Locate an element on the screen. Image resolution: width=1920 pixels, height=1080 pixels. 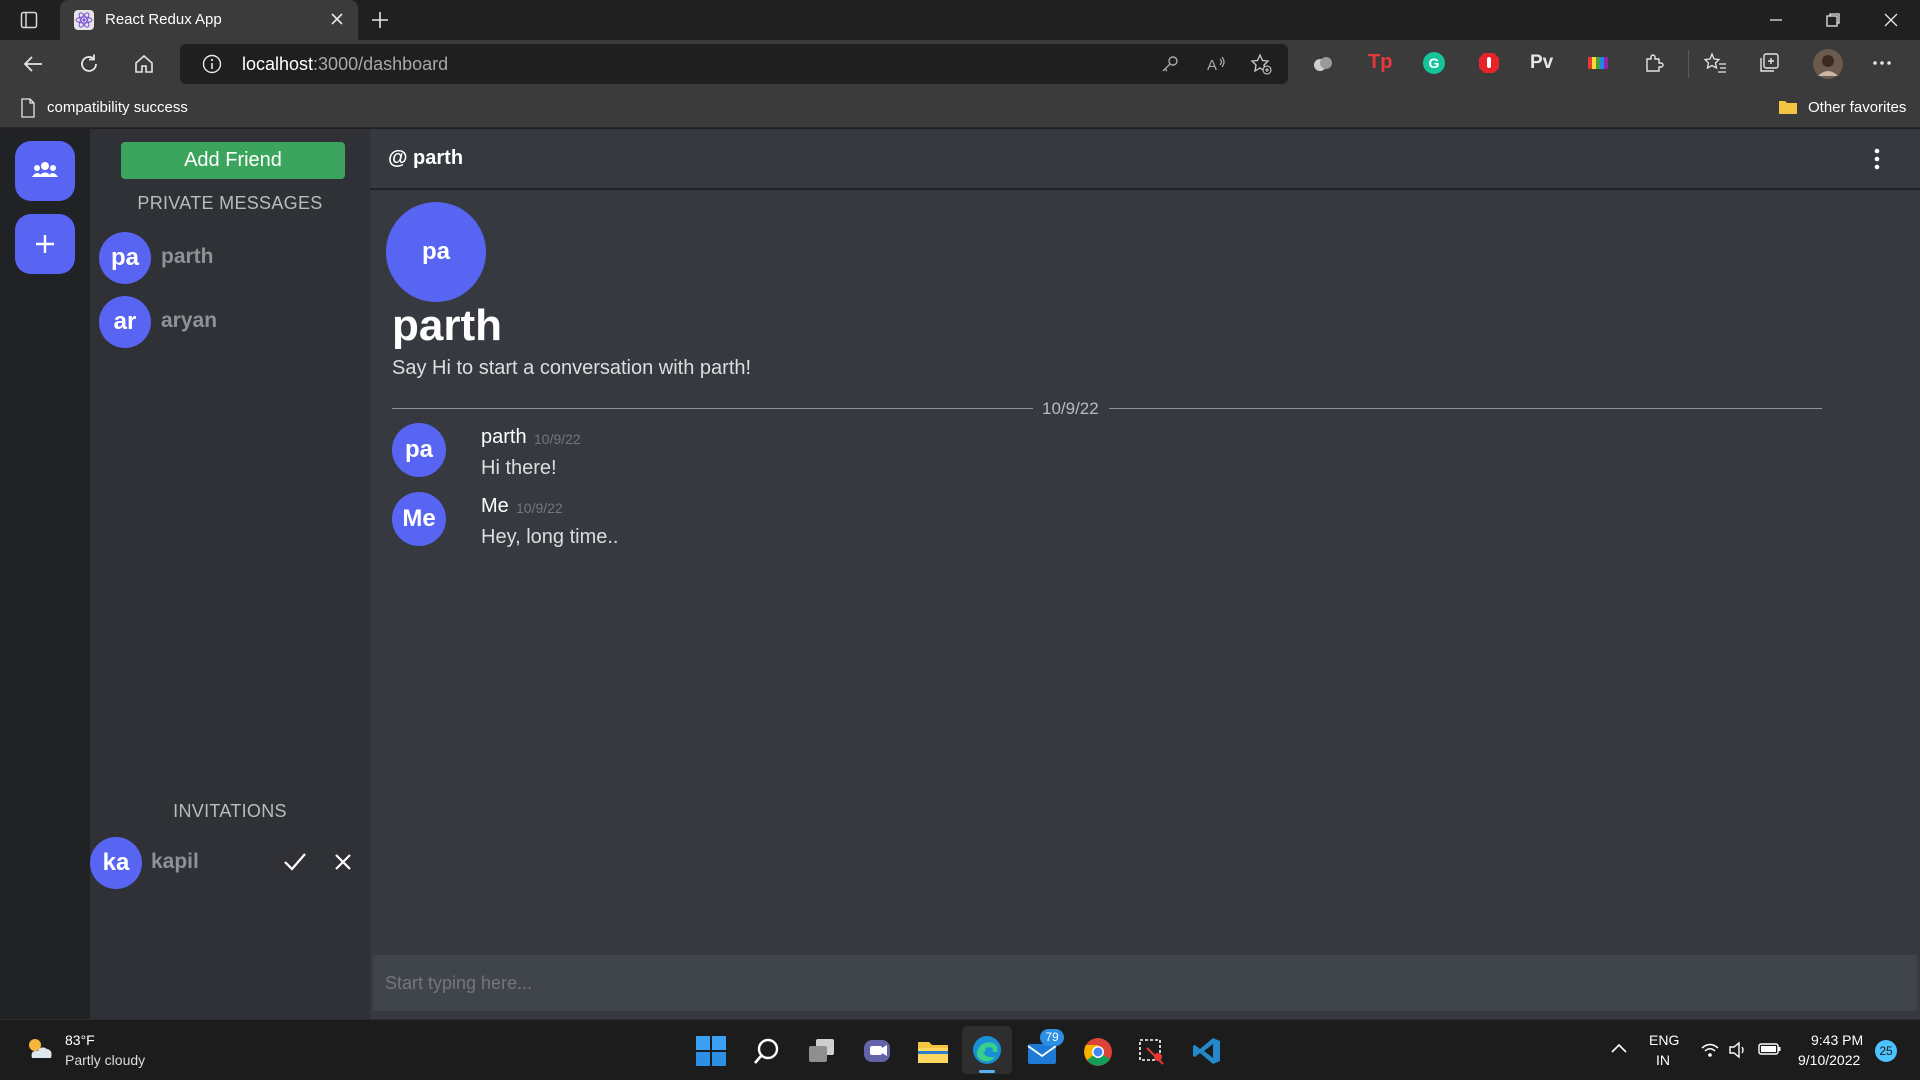
accept-invitation-button is located at coordinates (295, 862).